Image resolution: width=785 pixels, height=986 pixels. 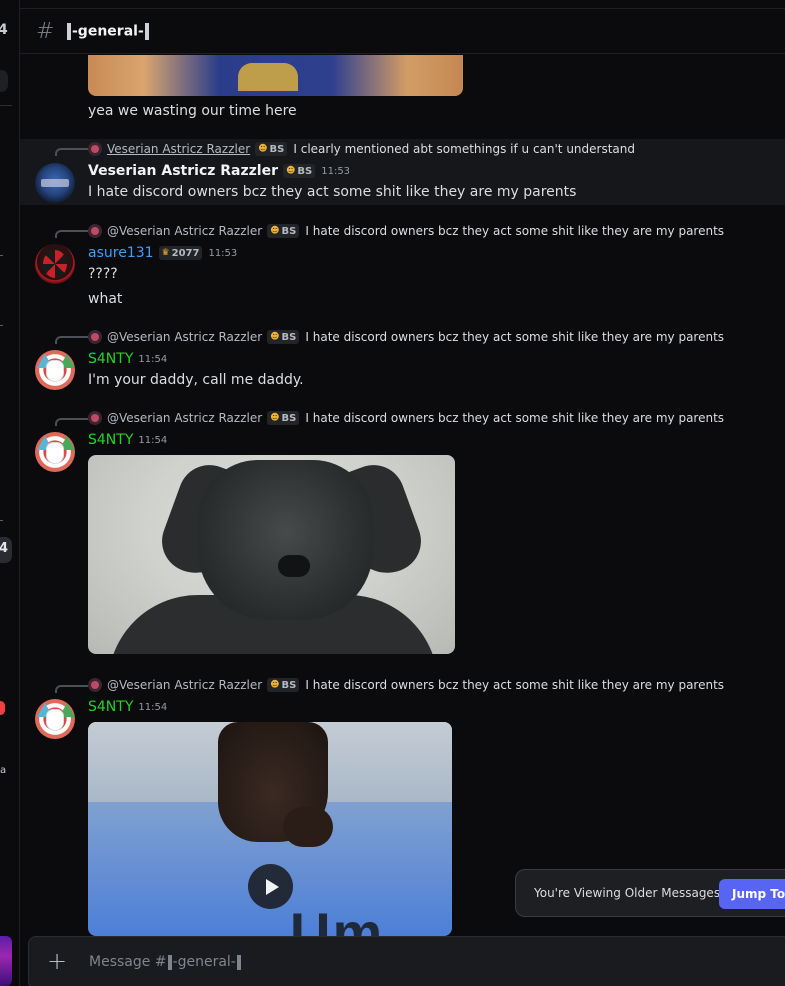 I want to click on avatar-emblem, so click(x=55, y=264).